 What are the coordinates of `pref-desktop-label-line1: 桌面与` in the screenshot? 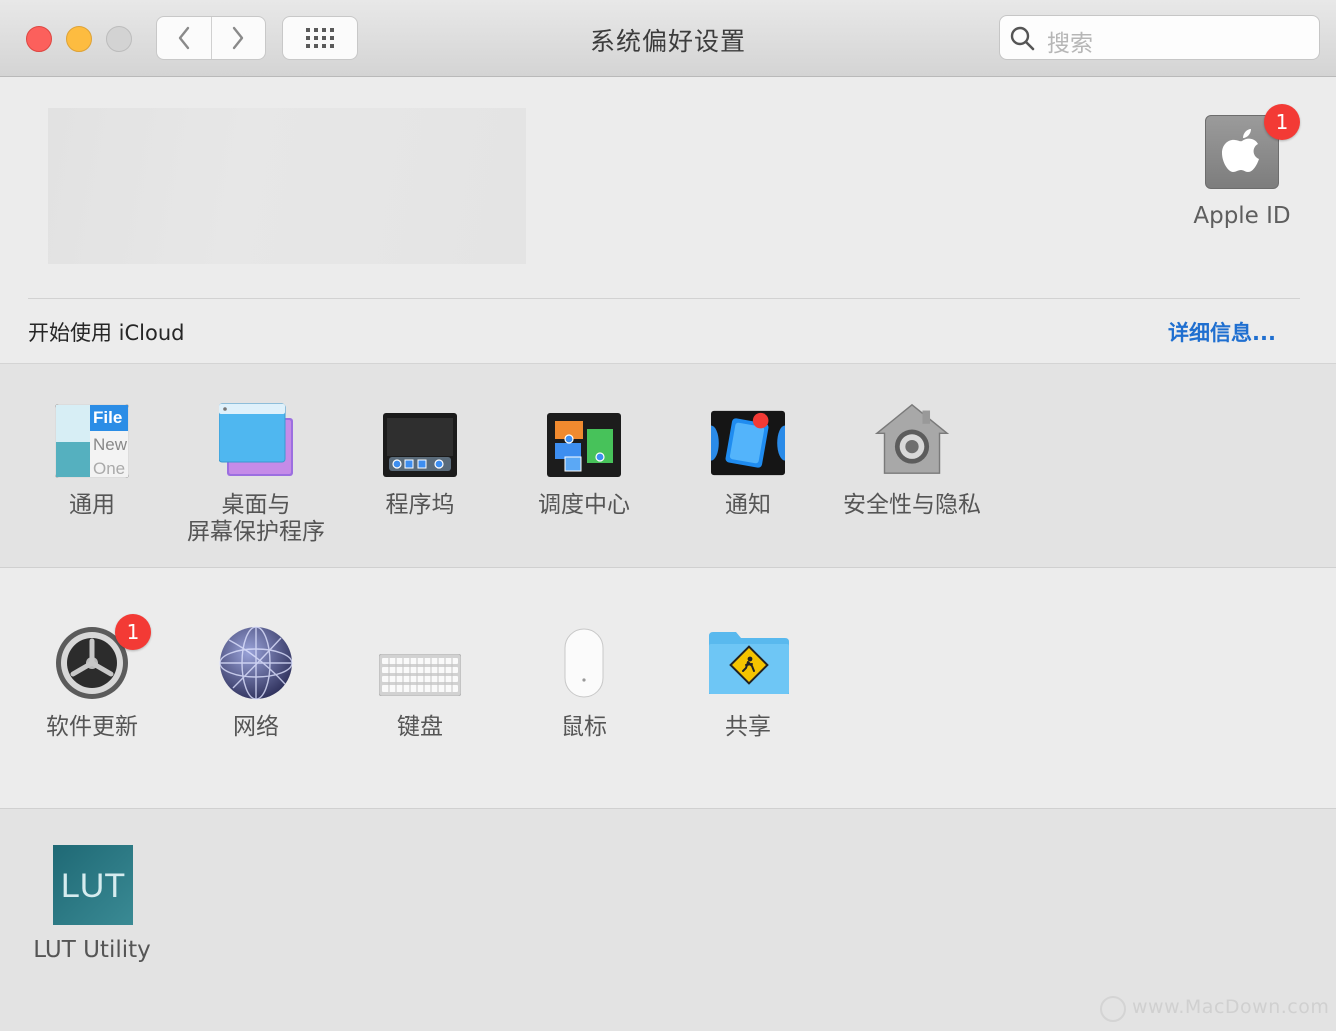 It's located at (256, 505).